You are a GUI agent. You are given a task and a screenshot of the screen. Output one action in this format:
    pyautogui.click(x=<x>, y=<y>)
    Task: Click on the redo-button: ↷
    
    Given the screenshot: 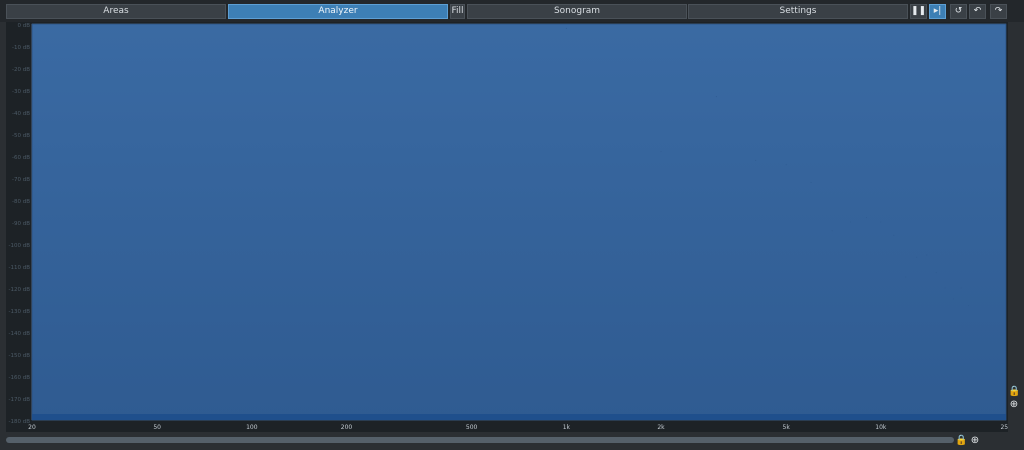 What is the action you would take?
    pyautogui.click(x=998, y=11)
    